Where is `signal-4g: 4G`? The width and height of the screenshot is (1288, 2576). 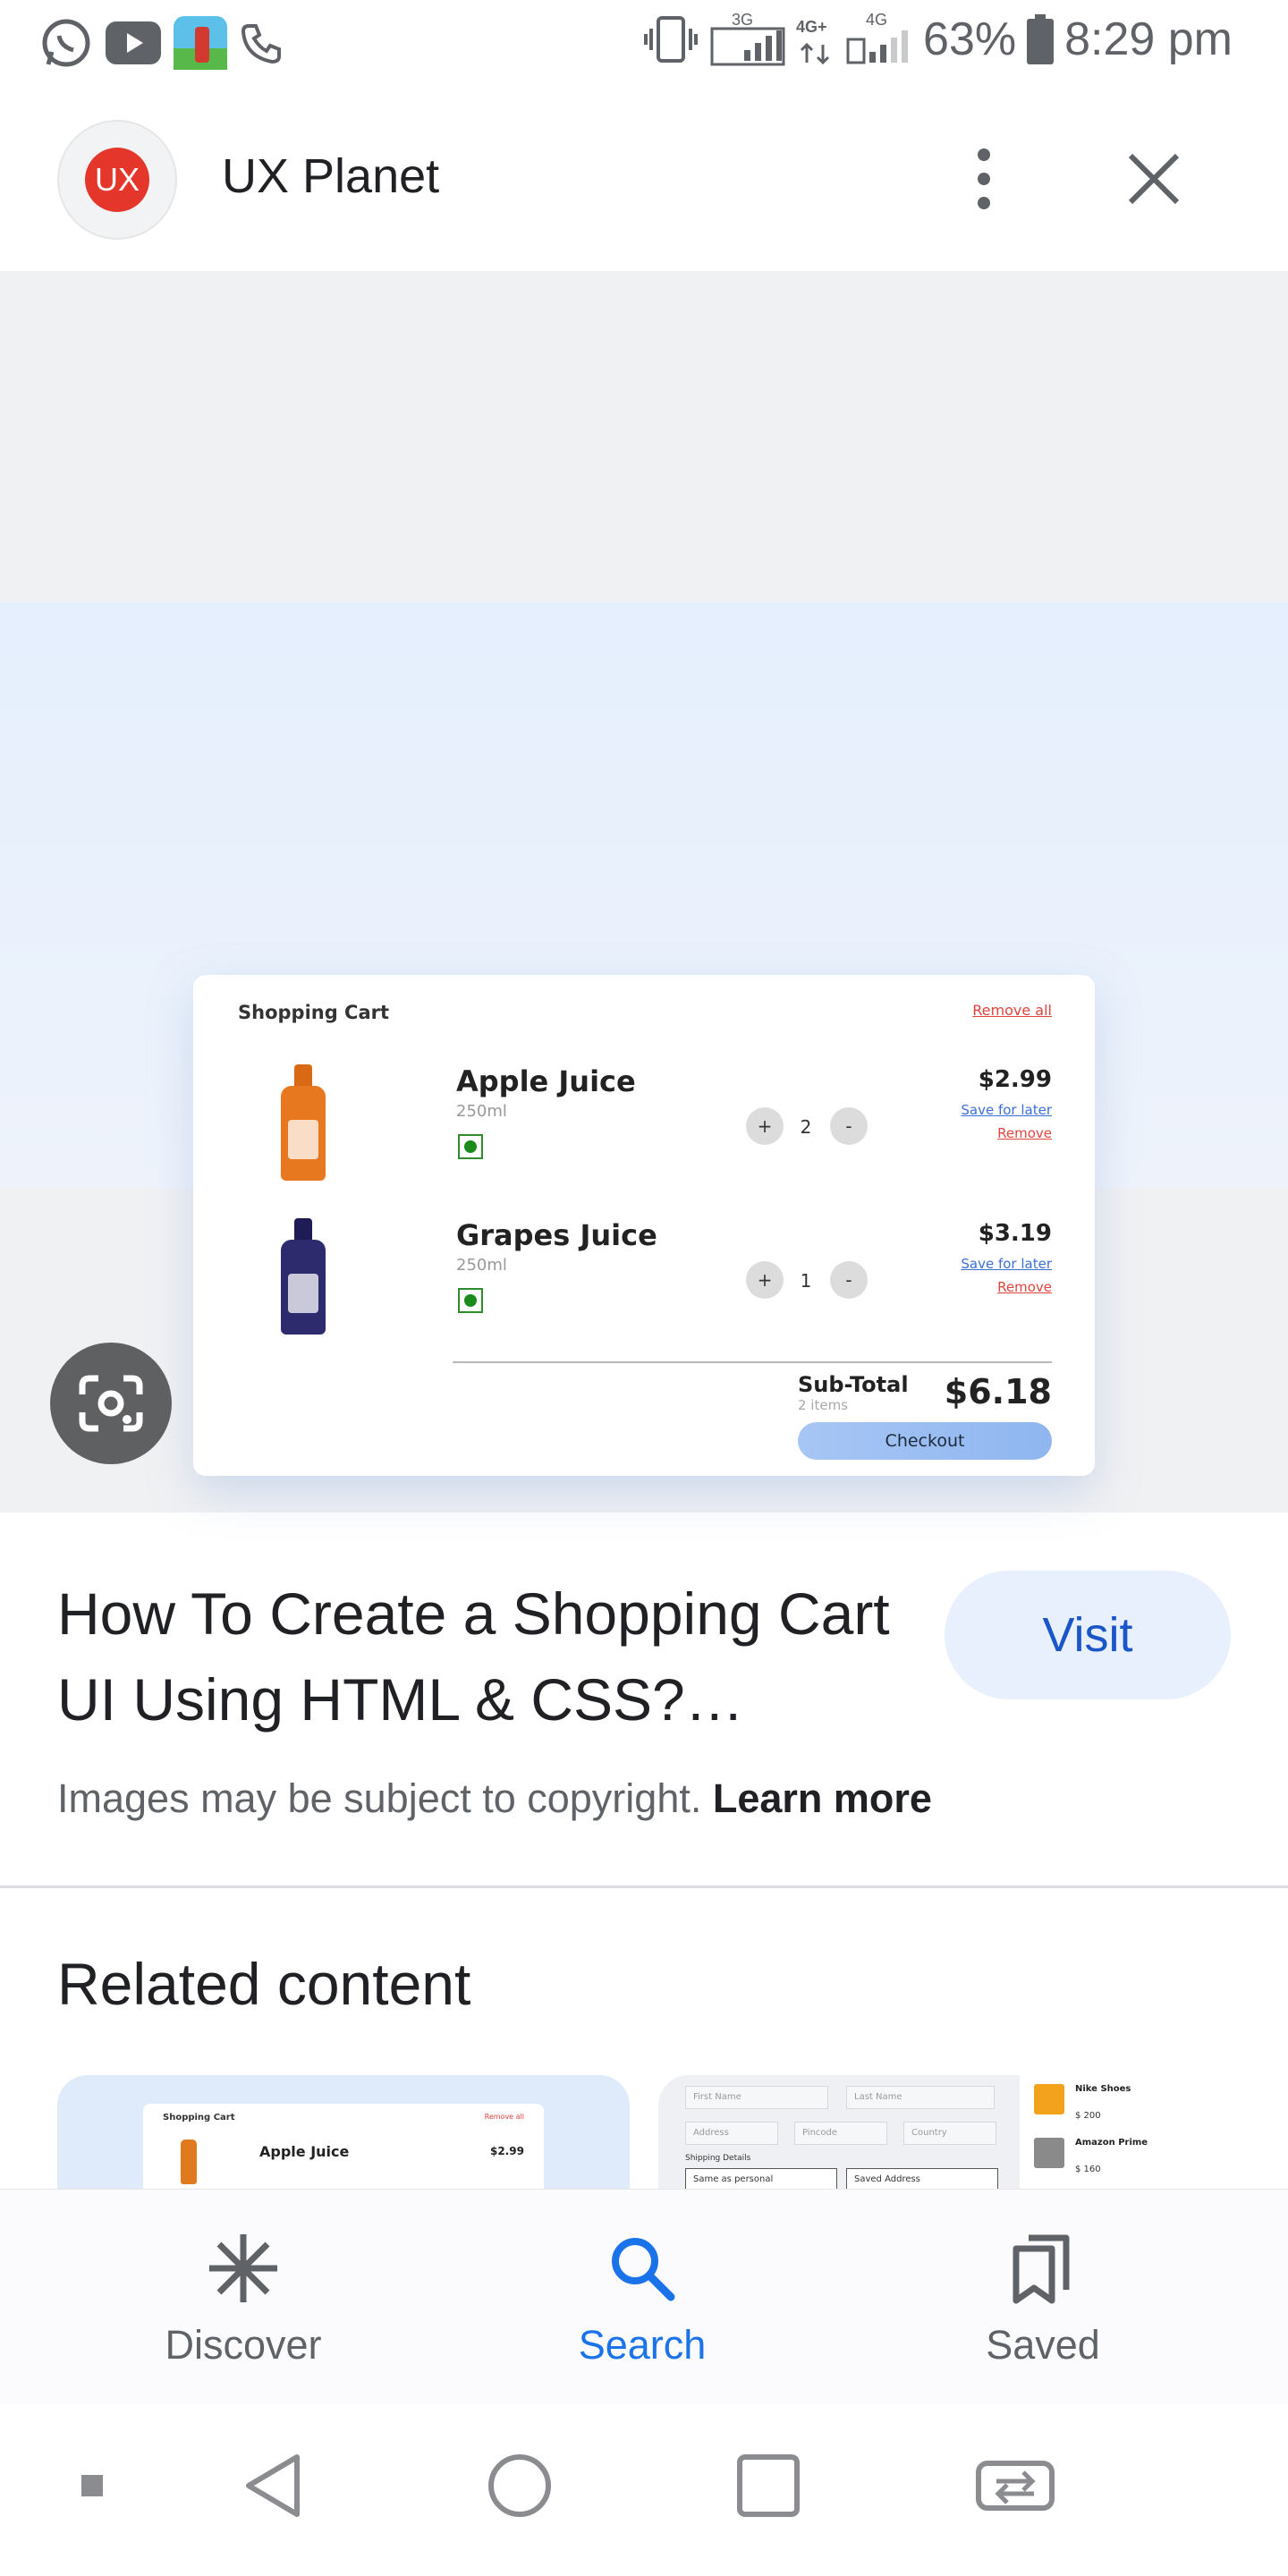 signal-4g: 4G is located at coordinates (879, 38).